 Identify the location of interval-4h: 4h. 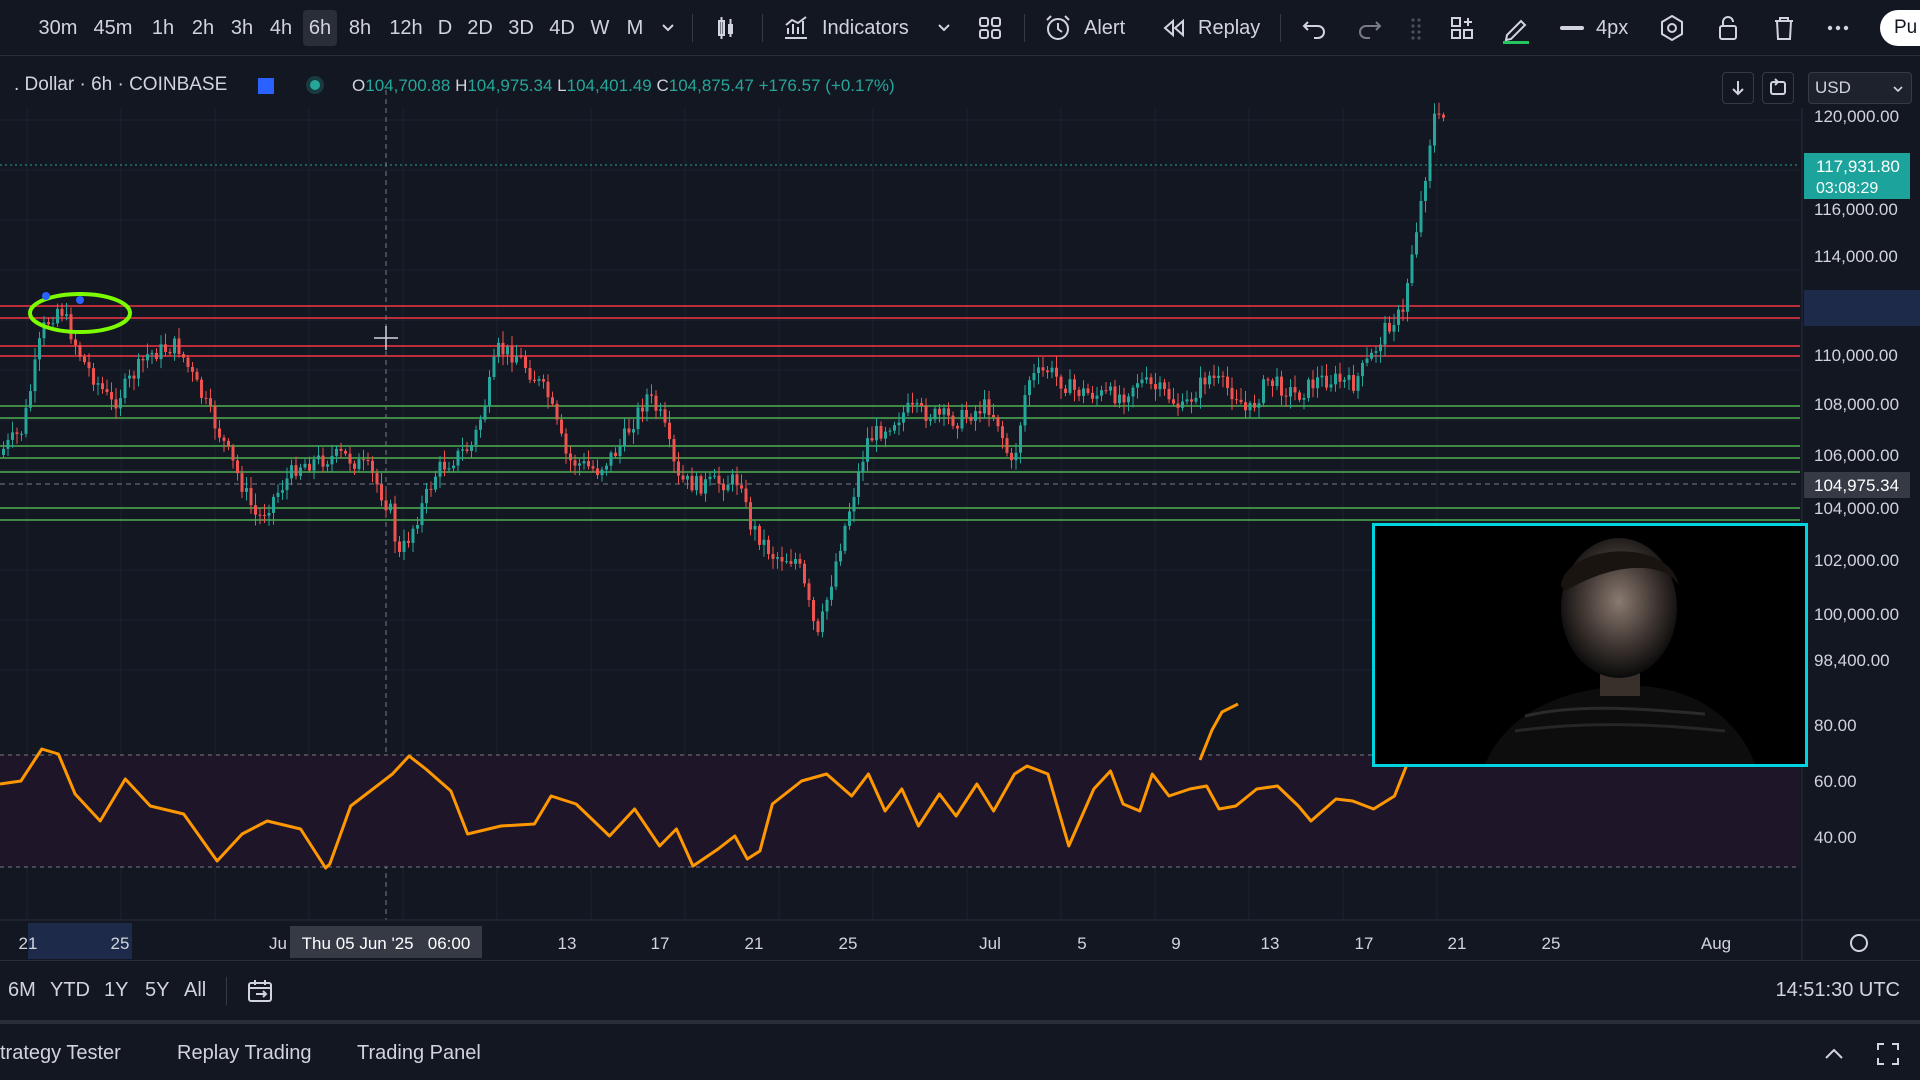
(281, 28).